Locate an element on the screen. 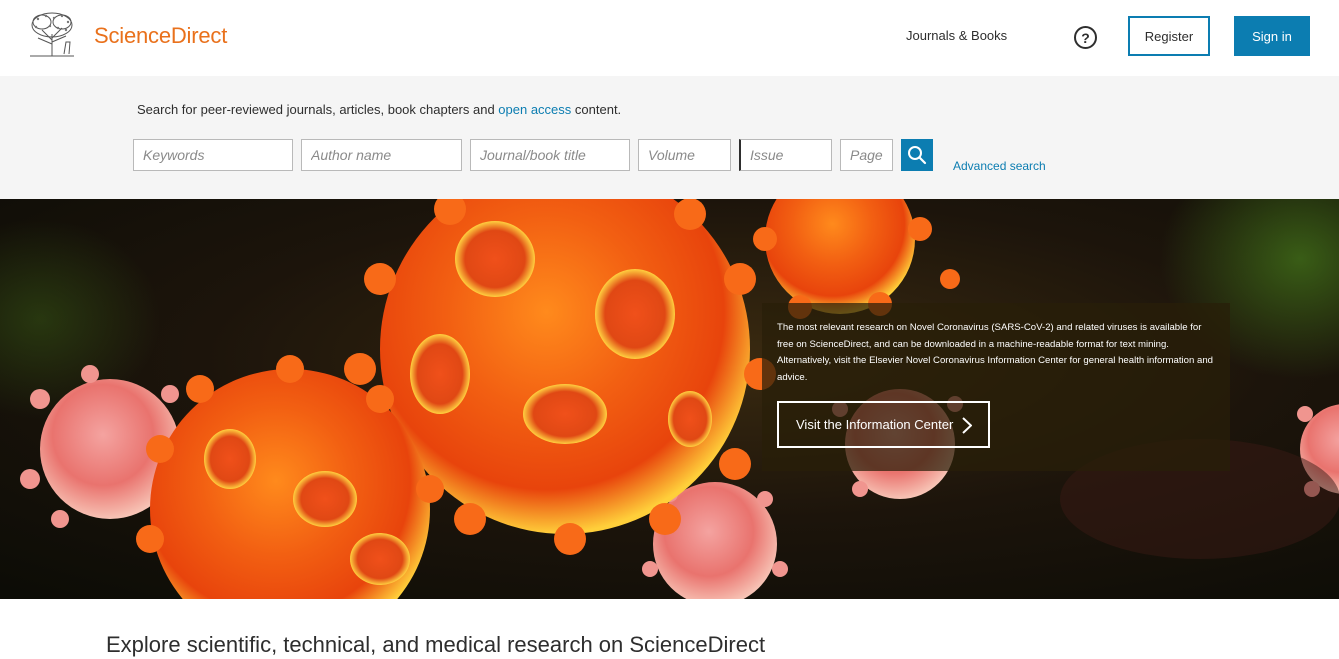 The height and width of the screenshot is (659, 1339). search-submit-button is located at coordinates (917, 155).